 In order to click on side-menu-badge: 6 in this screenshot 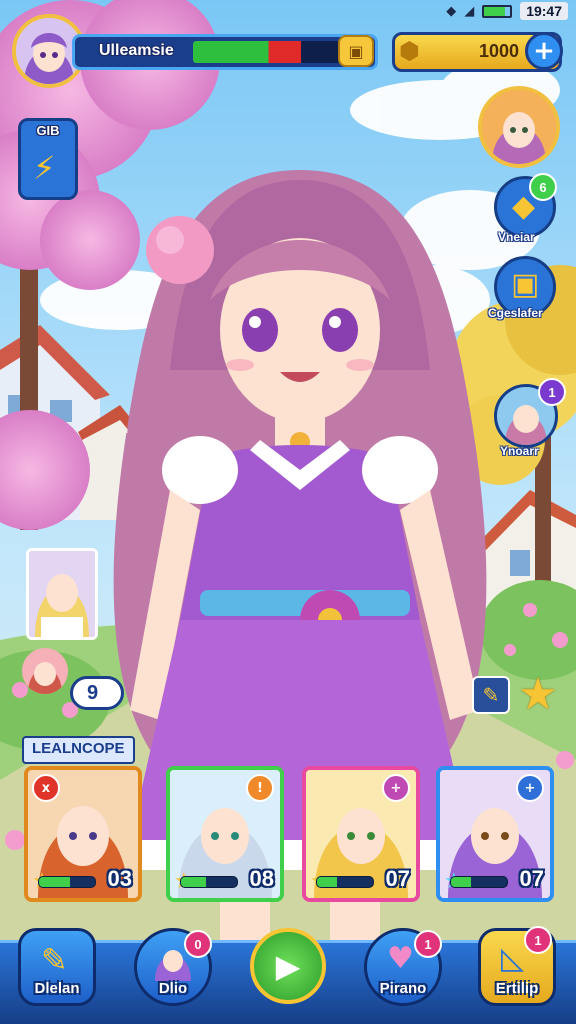, I will do `click(543, 187)`.